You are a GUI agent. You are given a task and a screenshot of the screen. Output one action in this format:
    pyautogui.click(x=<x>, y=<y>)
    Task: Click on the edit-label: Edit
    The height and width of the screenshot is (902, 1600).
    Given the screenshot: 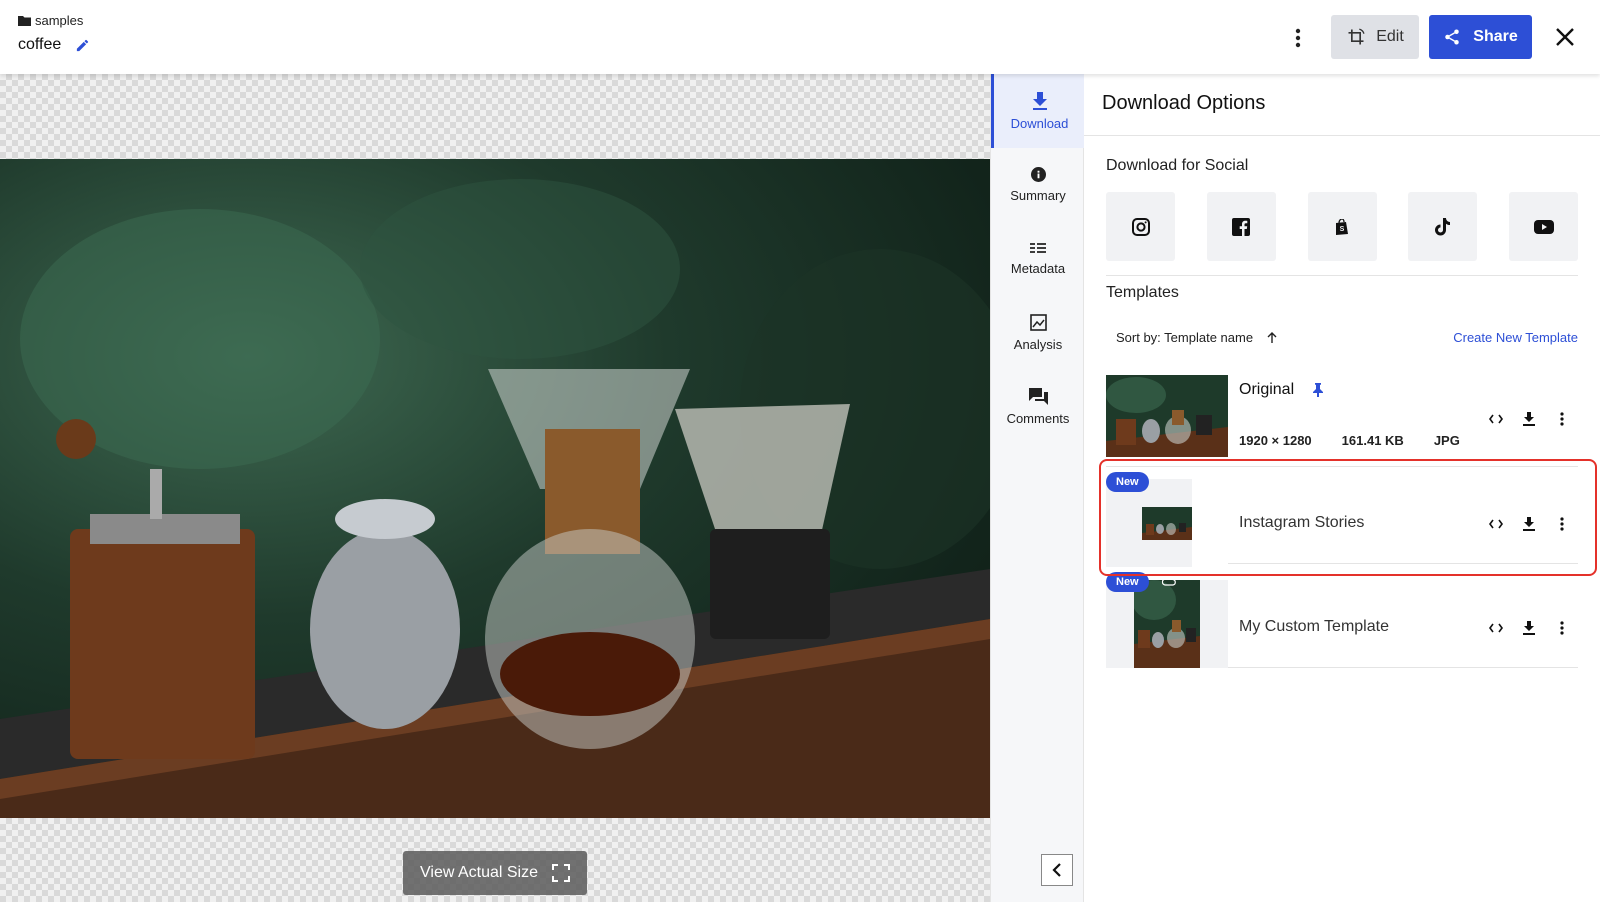 What is the action you would take?
    pyautogui.click(x=1390, y=36)
    